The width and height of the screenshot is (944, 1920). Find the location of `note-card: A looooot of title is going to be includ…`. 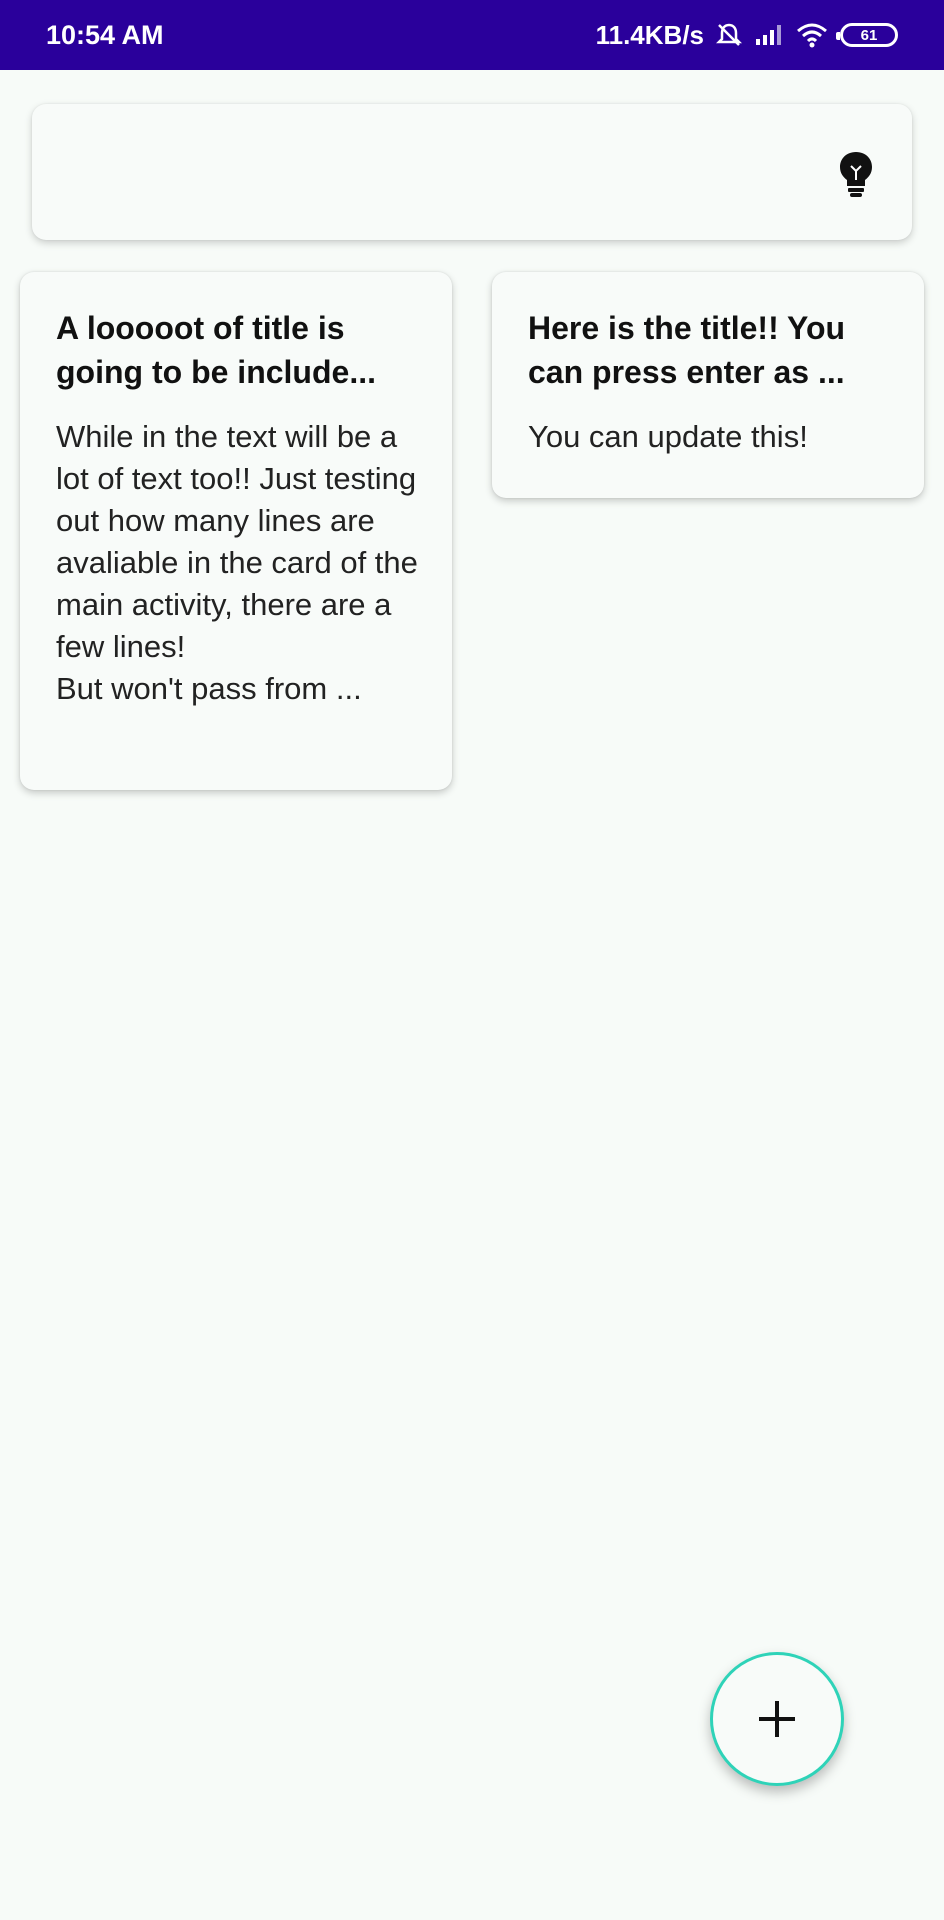

note-card: A looooot of title is going to be includ… is located at coordinates (236, 531).